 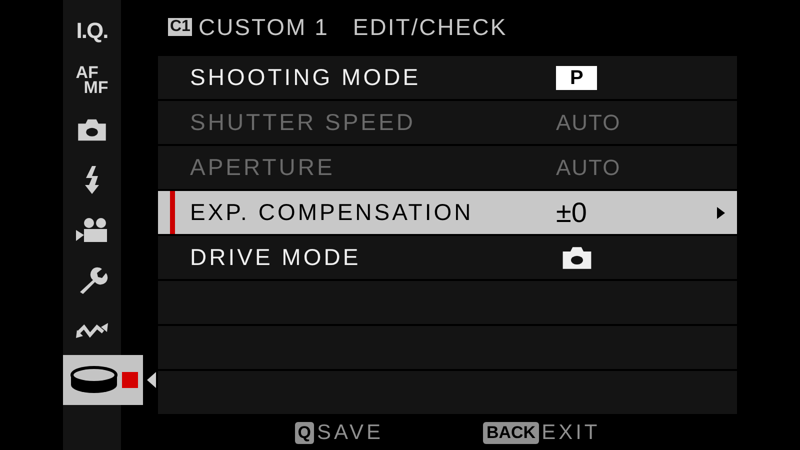 What do you see at coordinates (93, 380) in the screenshot?
I see `dial-icon` at bounding box center [93, 380].